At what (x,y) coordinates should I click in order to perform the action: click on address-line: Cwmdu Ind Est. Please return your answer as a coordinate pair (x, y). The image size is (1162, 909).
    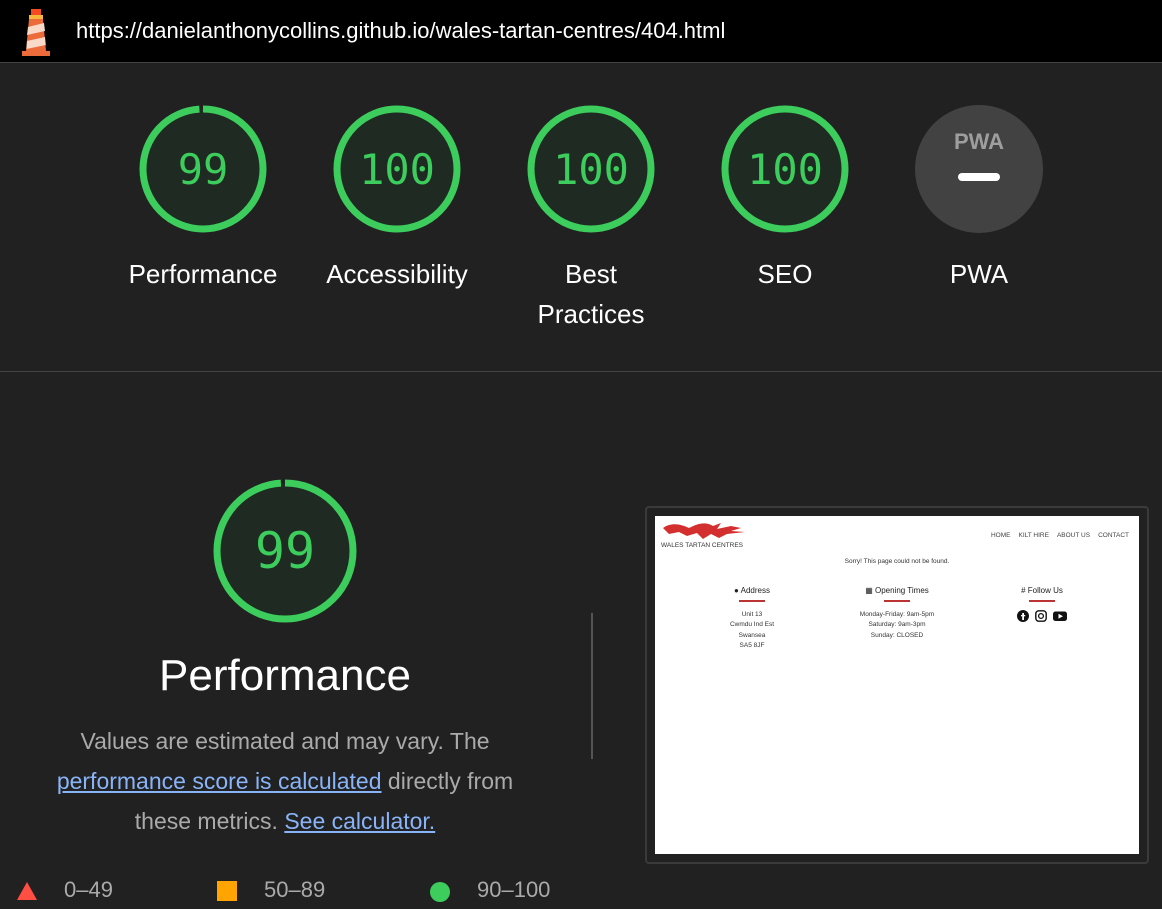
    Looking at the image, I should click on (752, 624).